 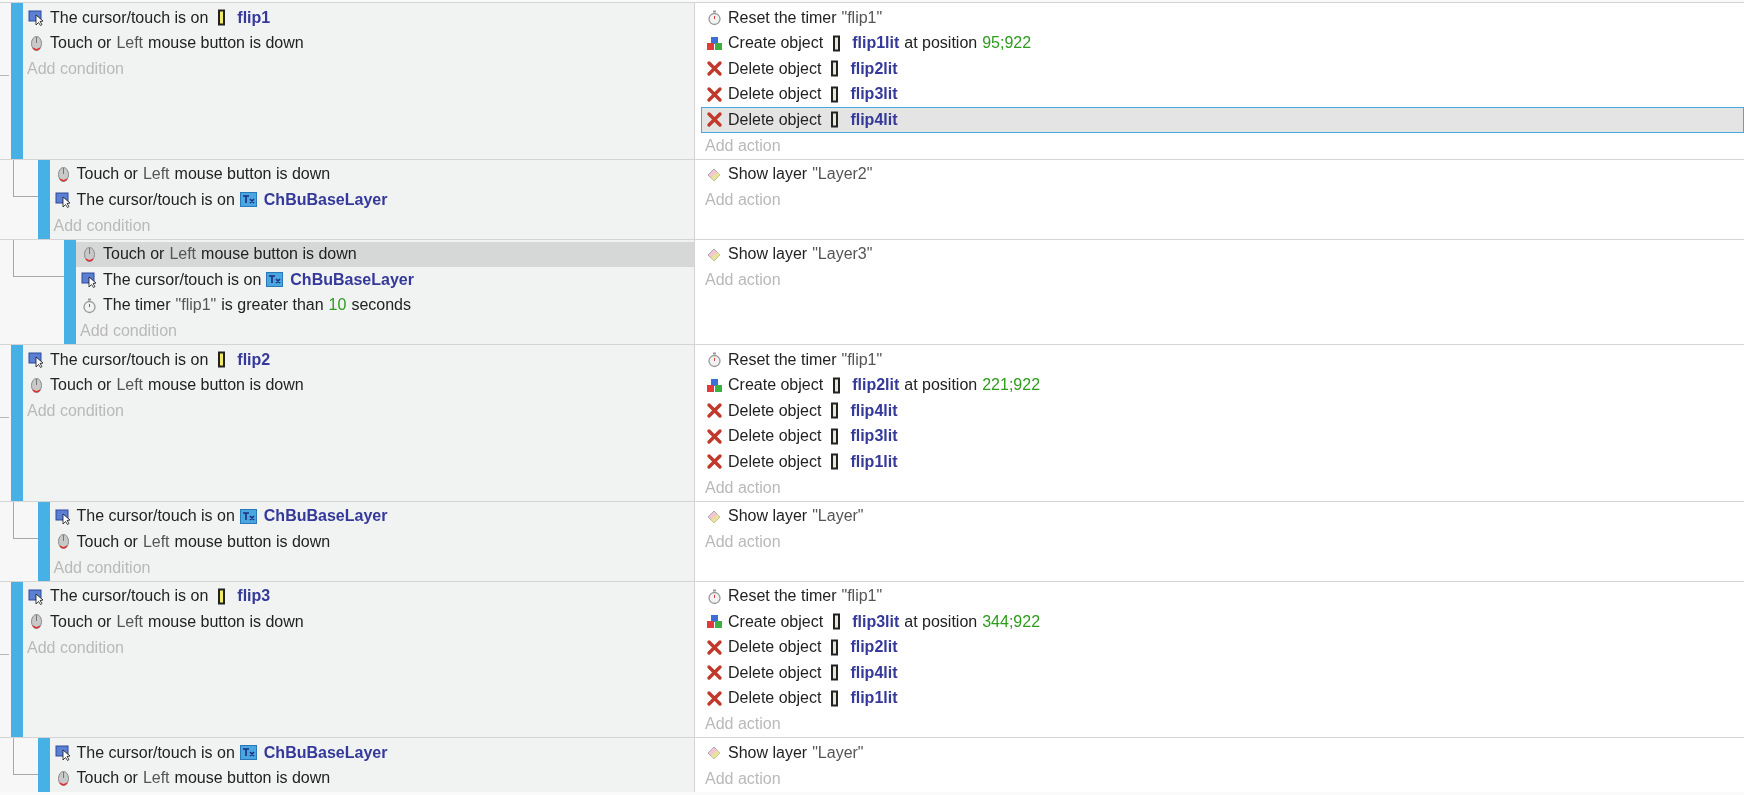 What do you see at coordinates (385, 305) in the screenshot?
I see `condition-line: The timer "flip1" is greater than 10 seconds` at bounding box center [385, 305].